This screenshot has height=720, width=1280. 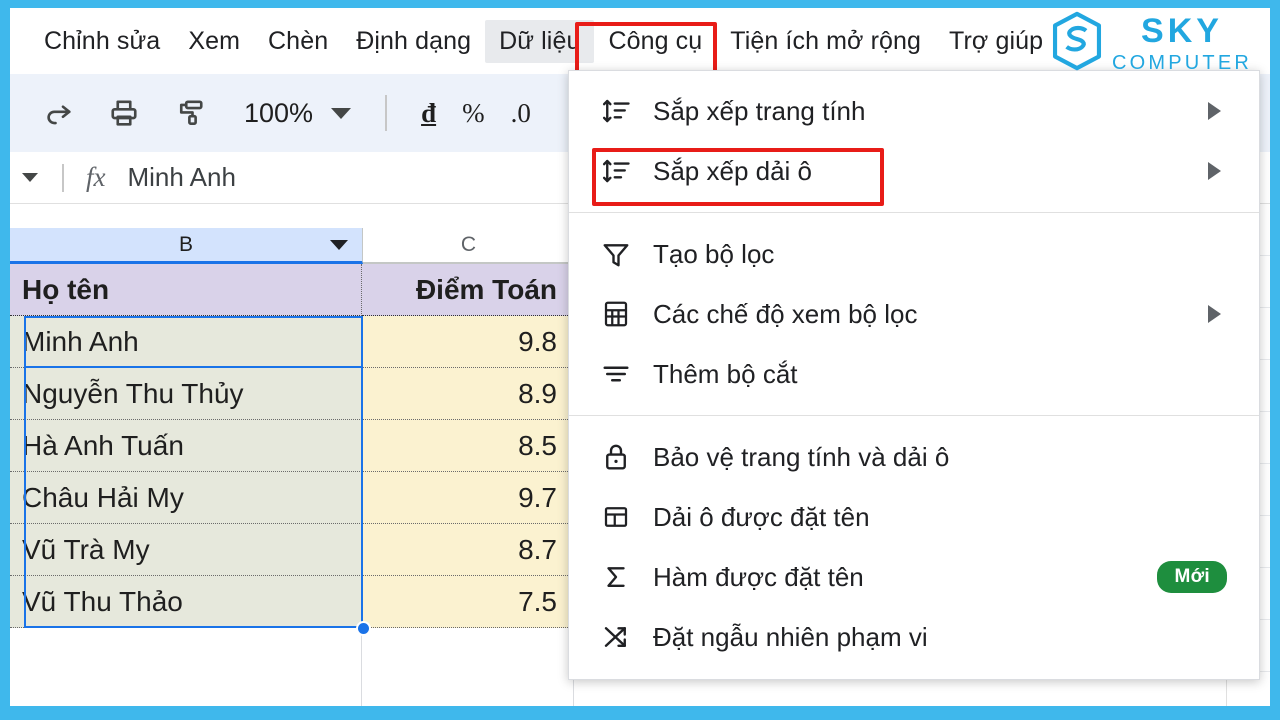 I want to click on menu-item-insert: Chèn, so click(x=298, y=41).